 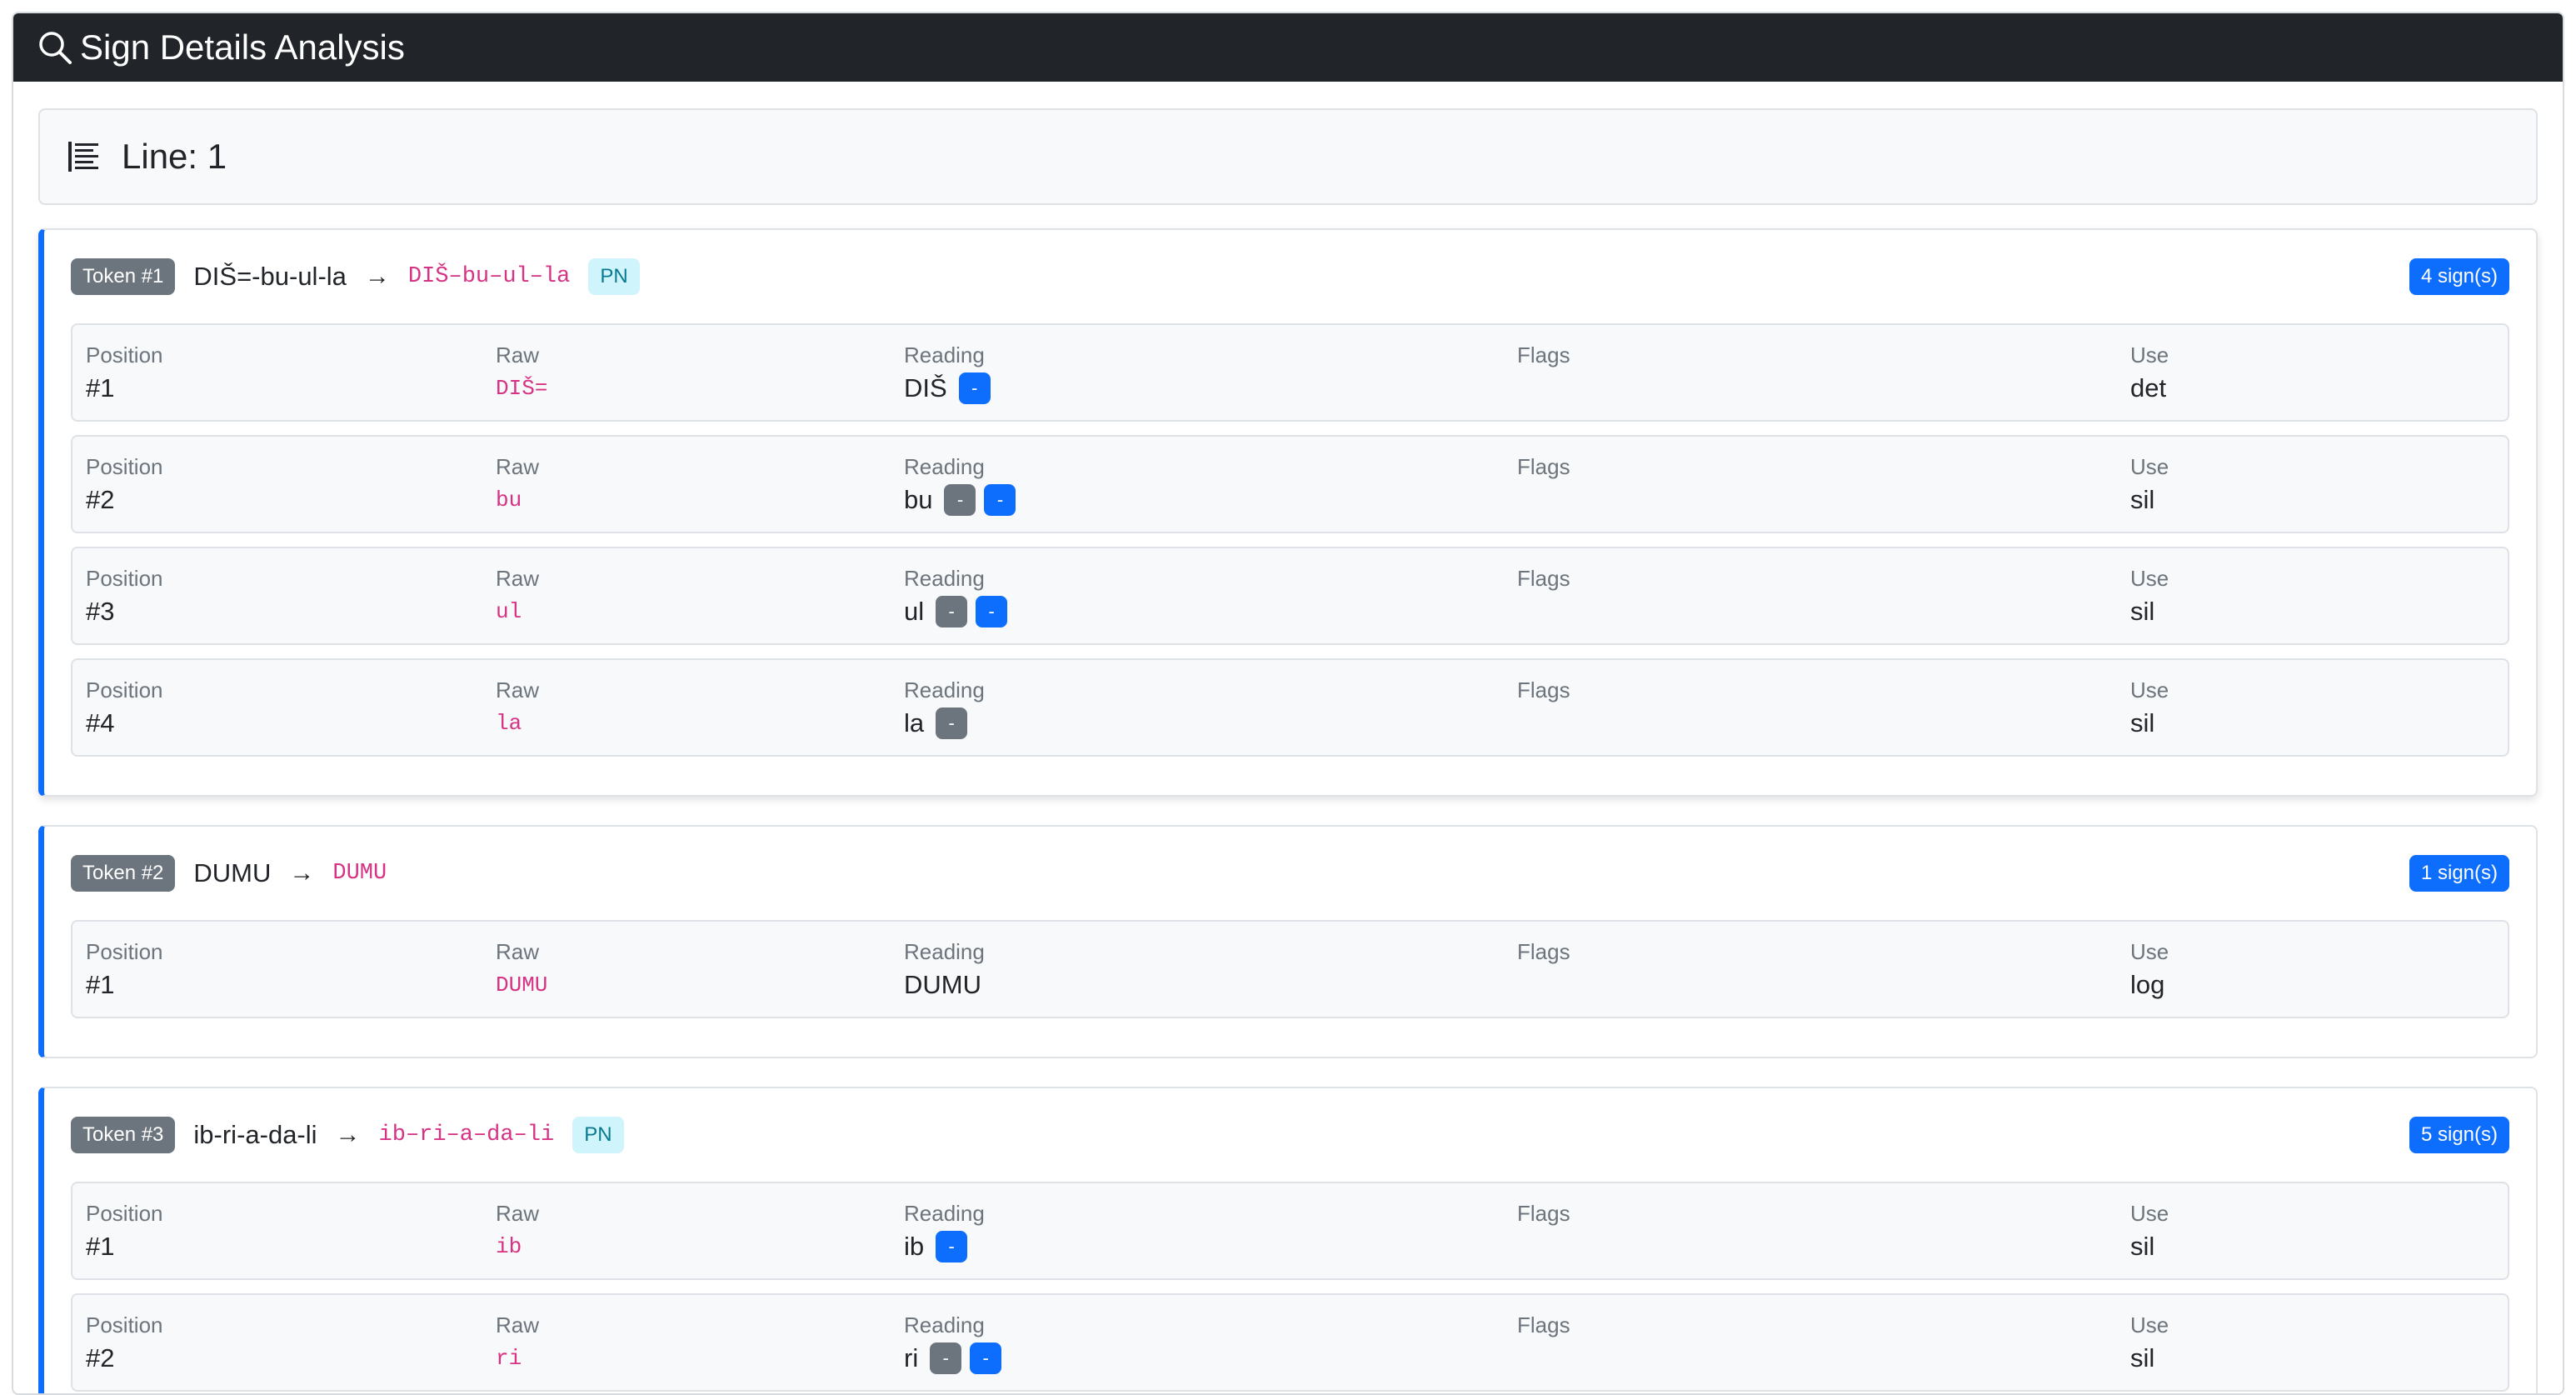 I want to click on token-normalized-text: DIŠ–bu–ul–la, so click(x=489, y=276).